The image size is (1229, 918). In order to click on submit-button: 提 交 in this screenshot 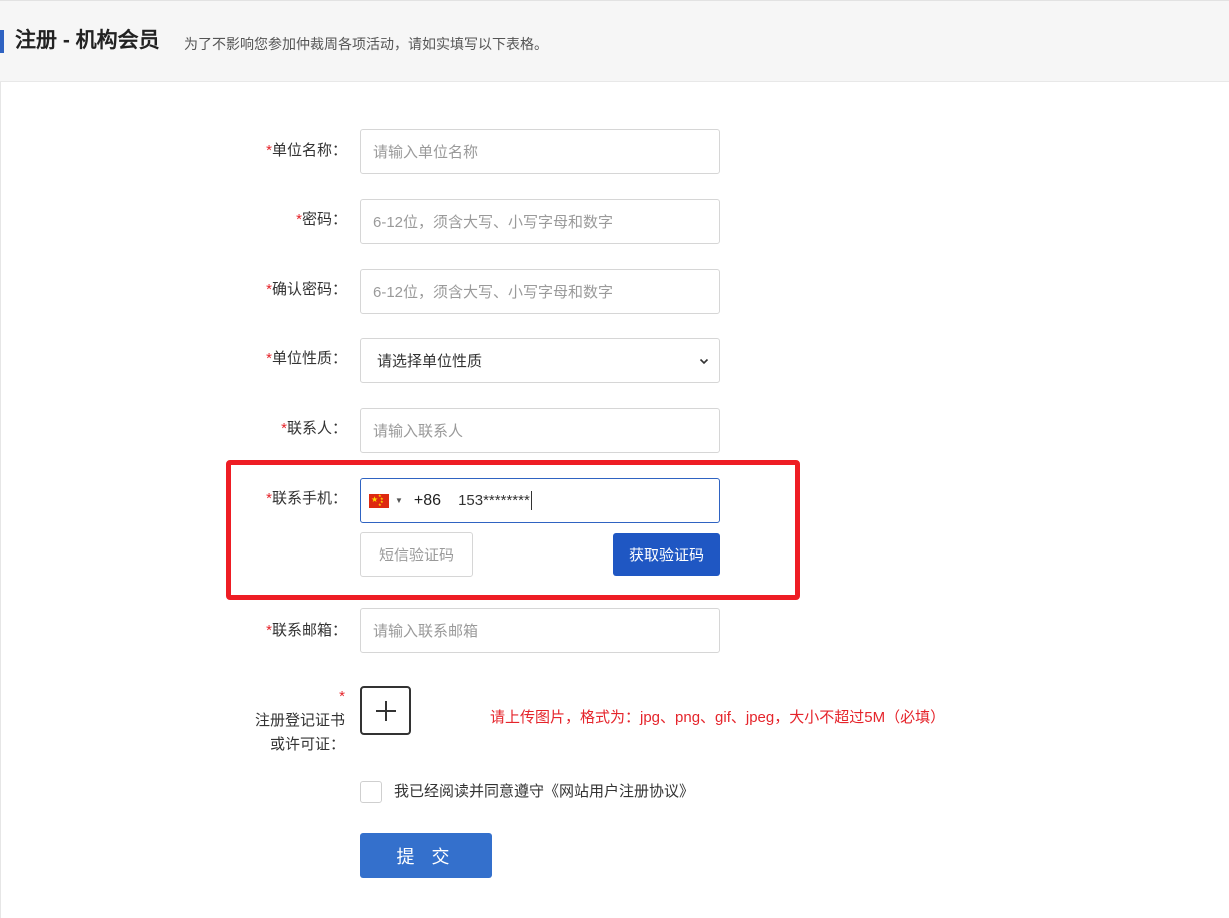, I will do `click(426, 855)`.